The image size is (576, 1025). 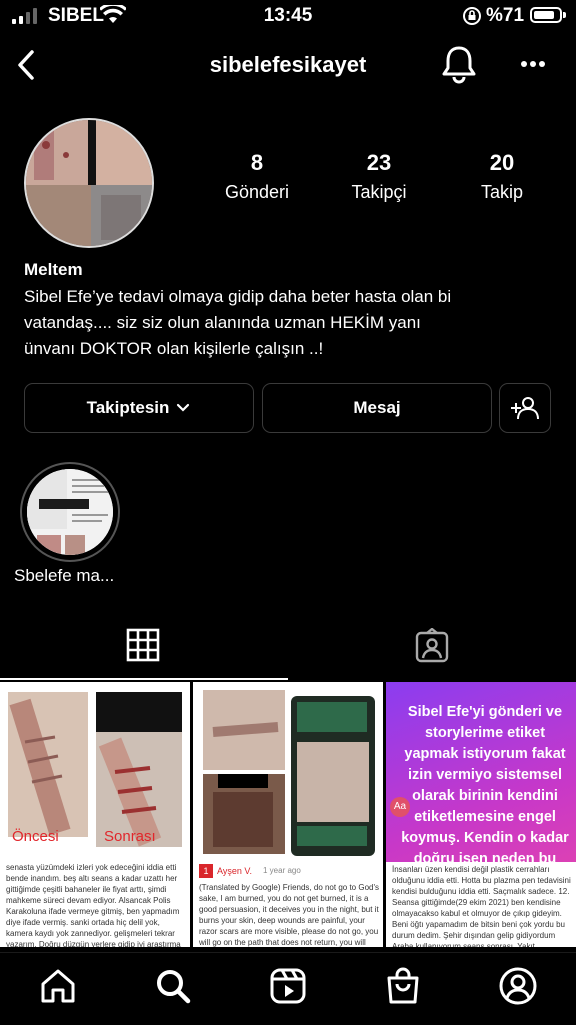 What do you see at coordinates (502, 192) in the screenshot?
I see `following-count-label: Takip` at bounding box center [502, 192].